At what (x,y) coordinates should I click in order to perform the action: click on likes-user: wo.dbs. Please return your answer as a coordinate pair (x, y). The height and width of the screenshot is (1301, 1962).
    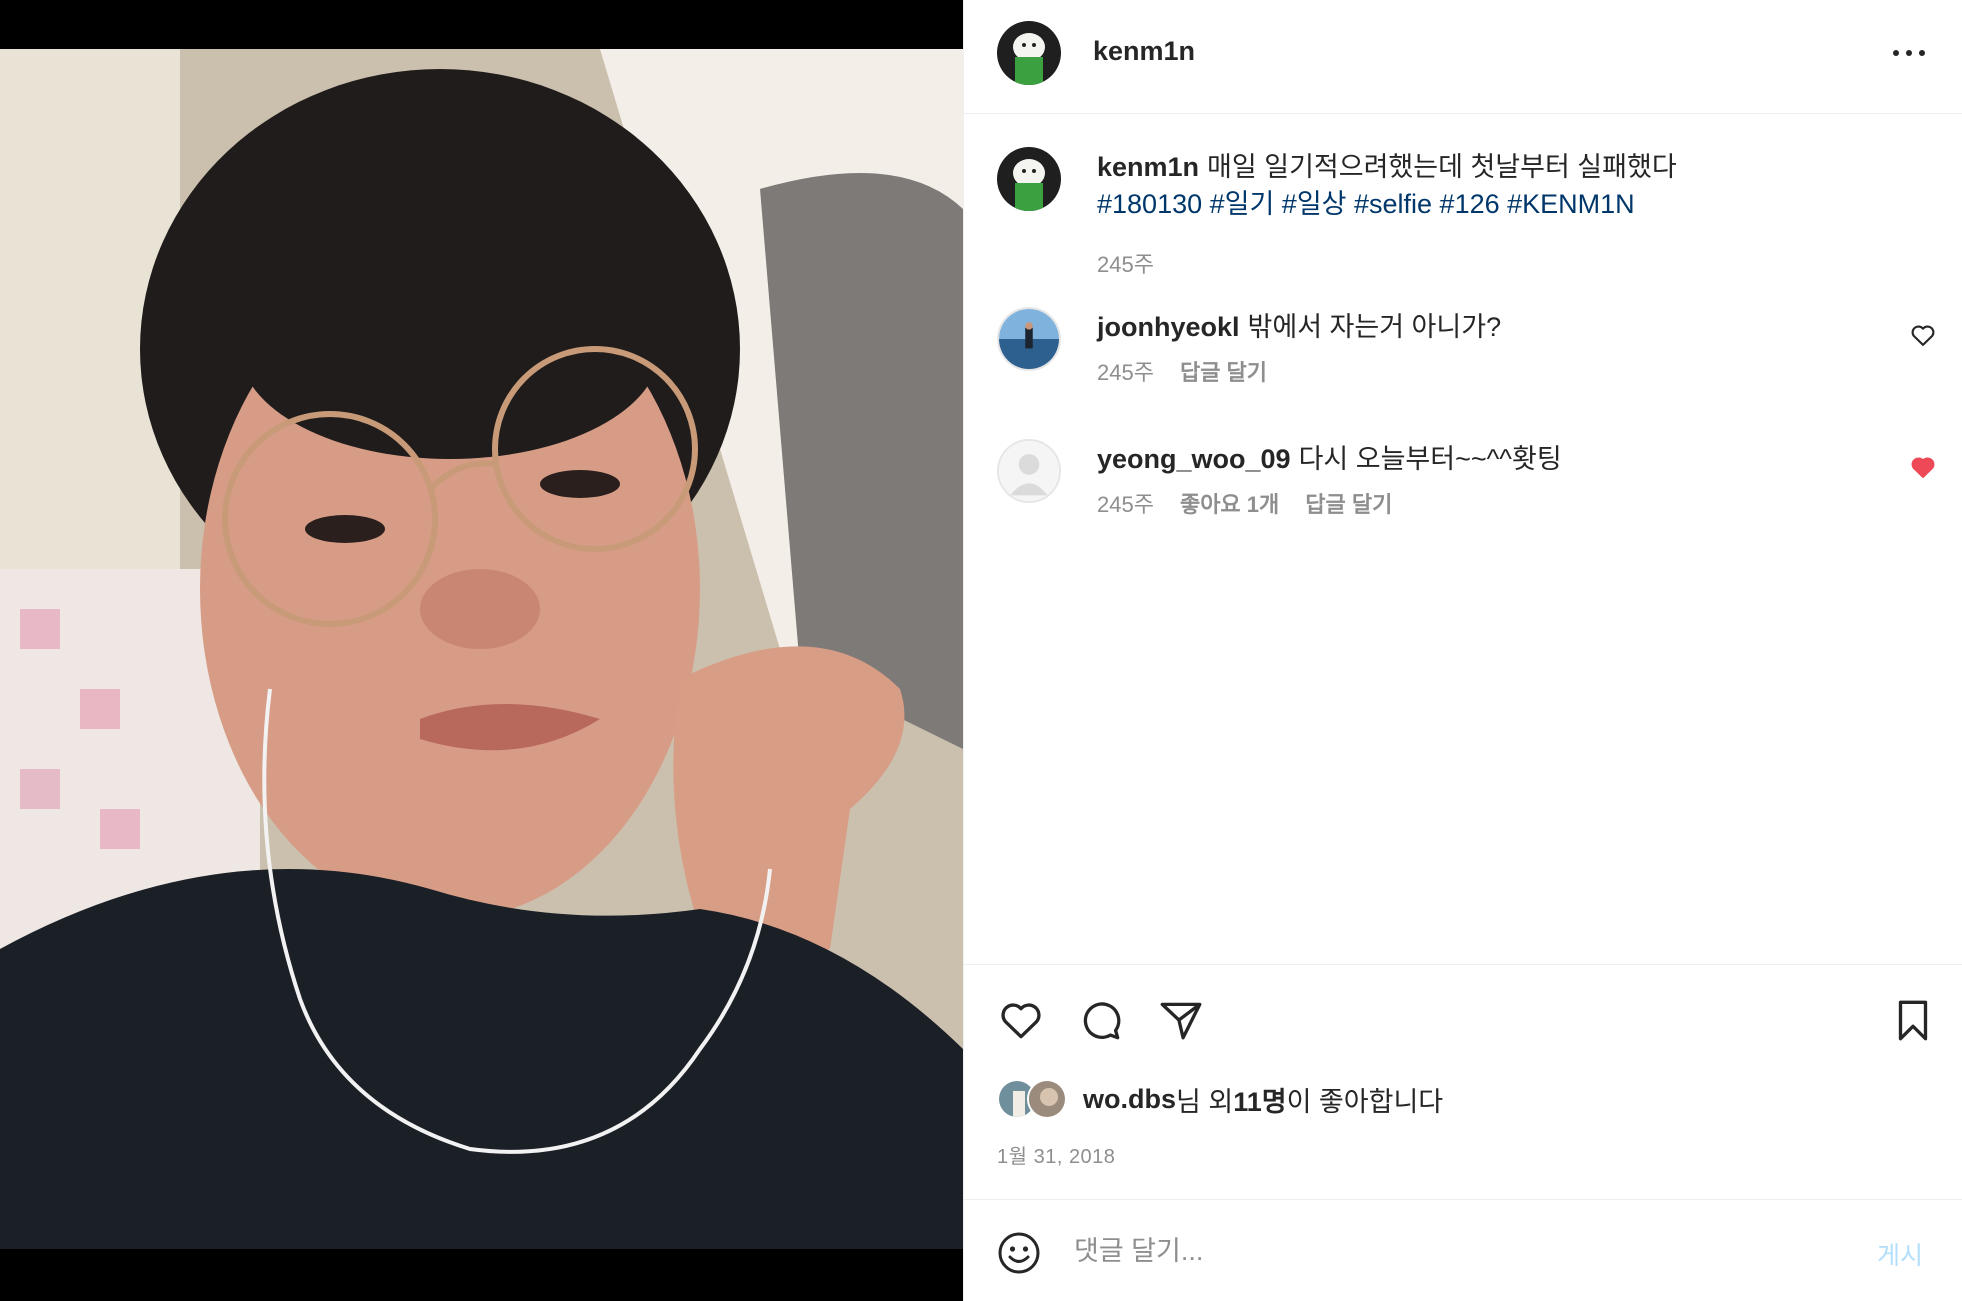
    Looking at the image, I should click on (1129, 1099).